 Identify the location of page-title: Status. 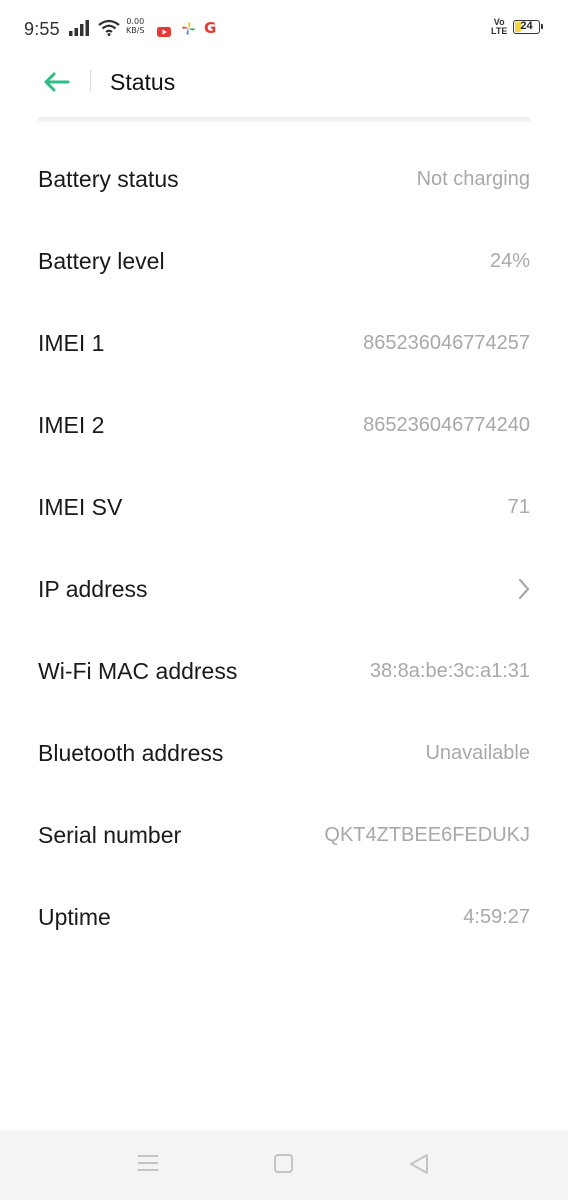
(143, 82).